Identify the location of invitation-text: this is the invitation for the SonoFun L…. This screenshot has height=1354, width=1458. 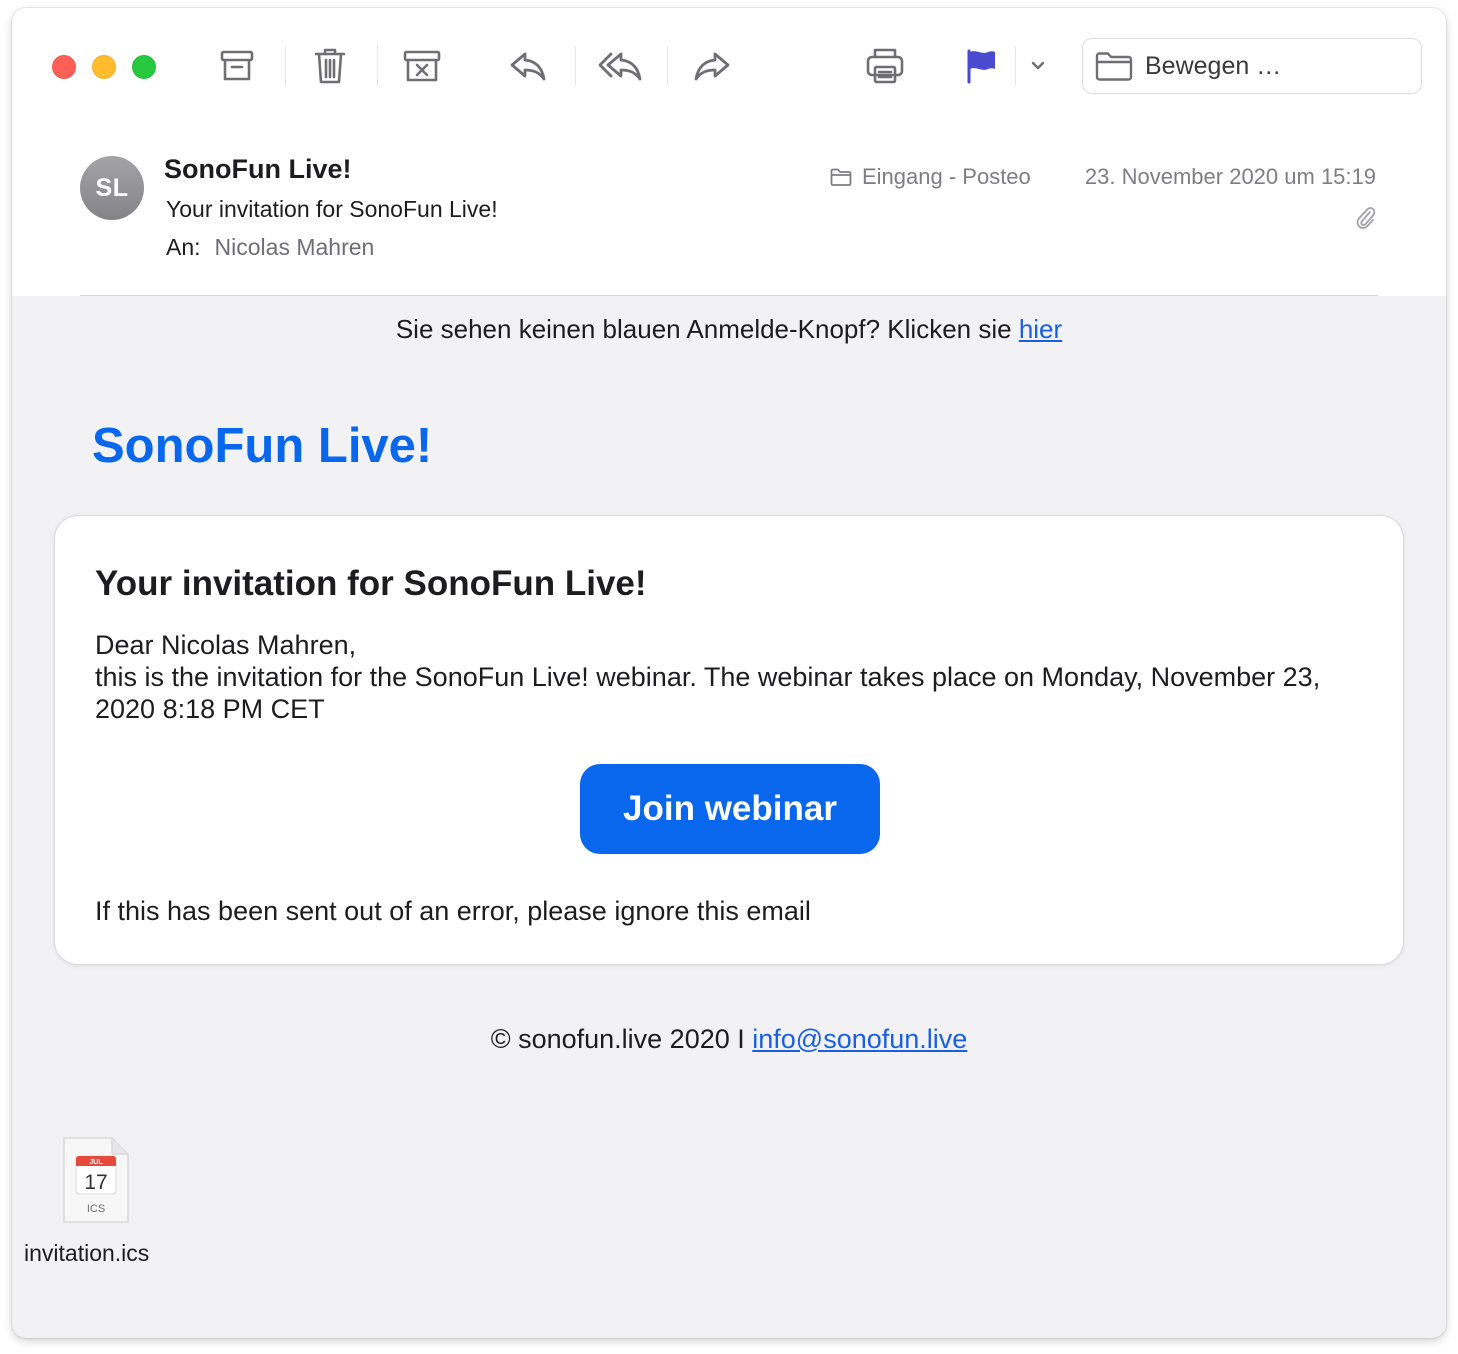
(708, 693).